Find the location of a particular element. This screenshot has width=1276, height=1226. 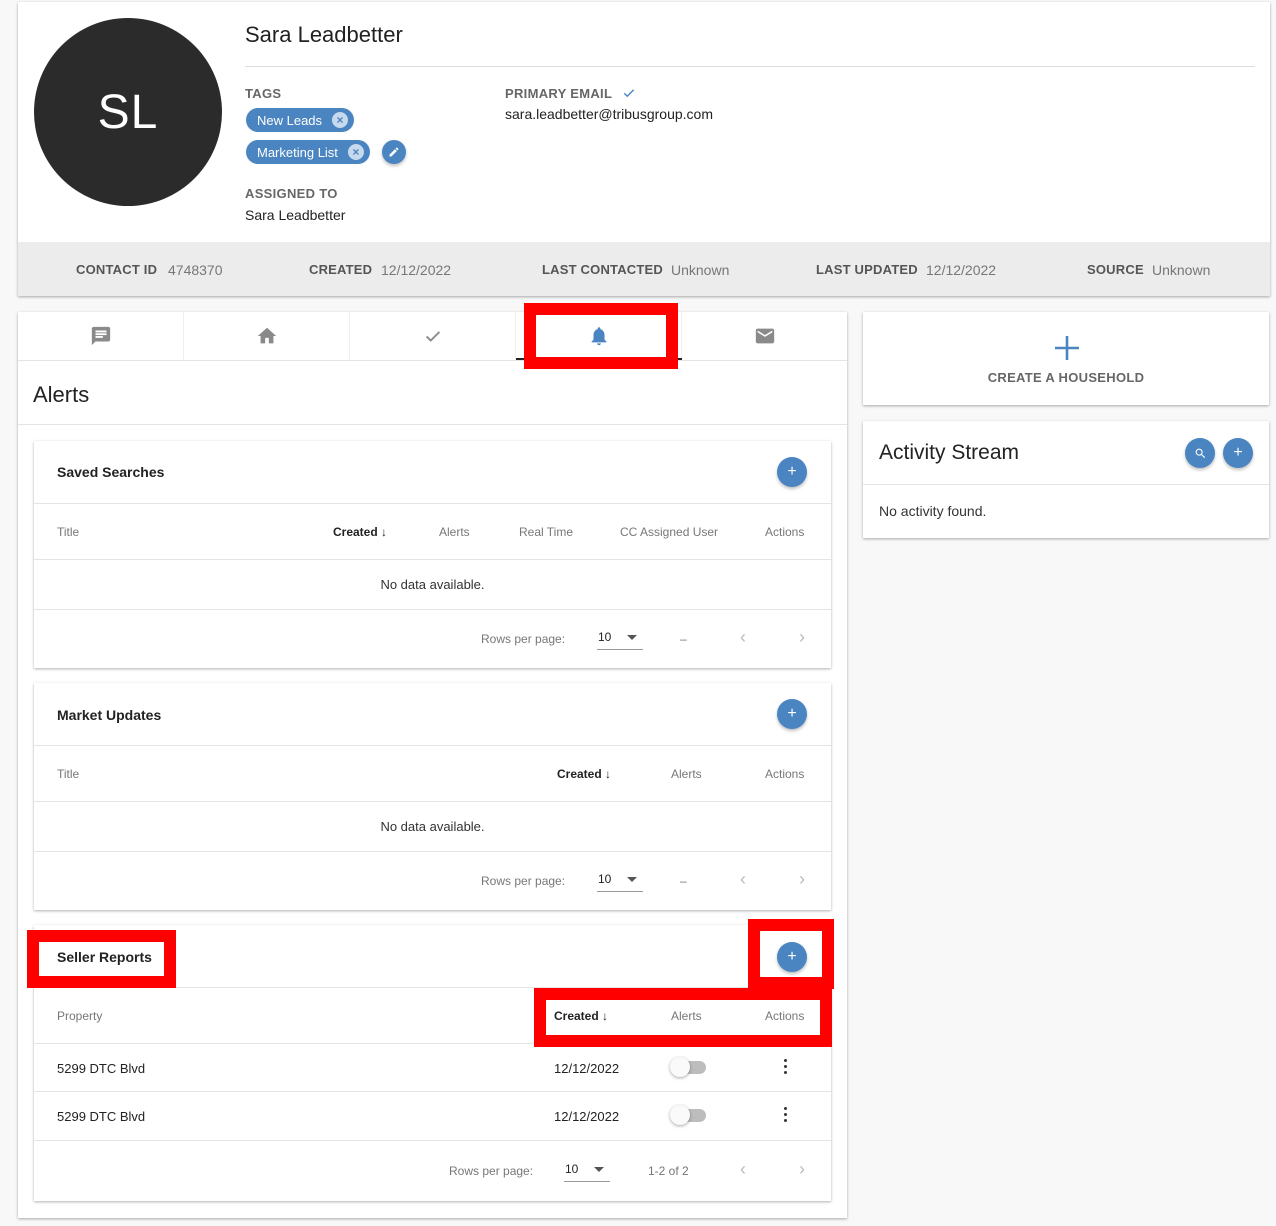

last-contacted-label: LAST CONTACTED is located at coordinates (602, 269).